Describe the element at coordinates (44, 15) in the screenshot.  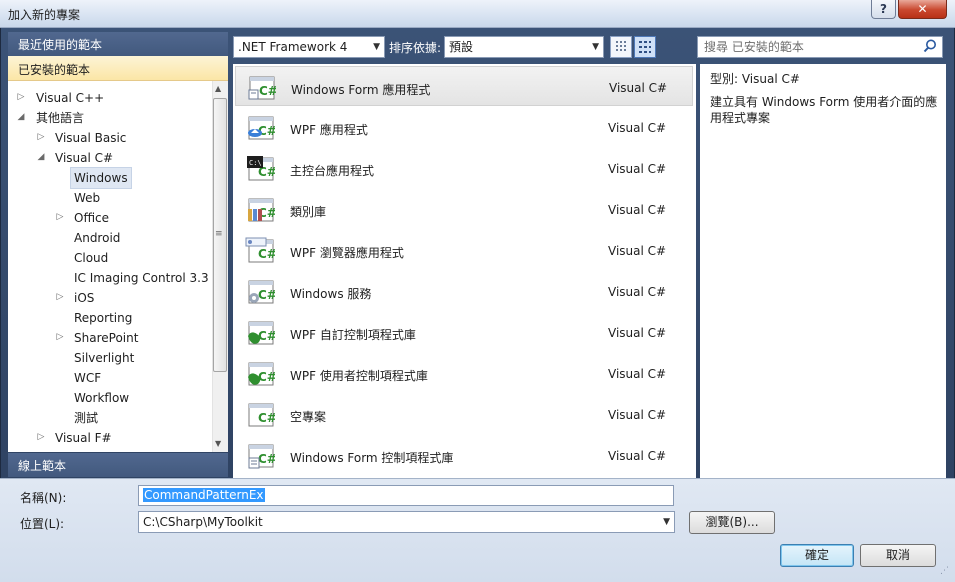
I see `window-title: 加入新的專案` at that location.